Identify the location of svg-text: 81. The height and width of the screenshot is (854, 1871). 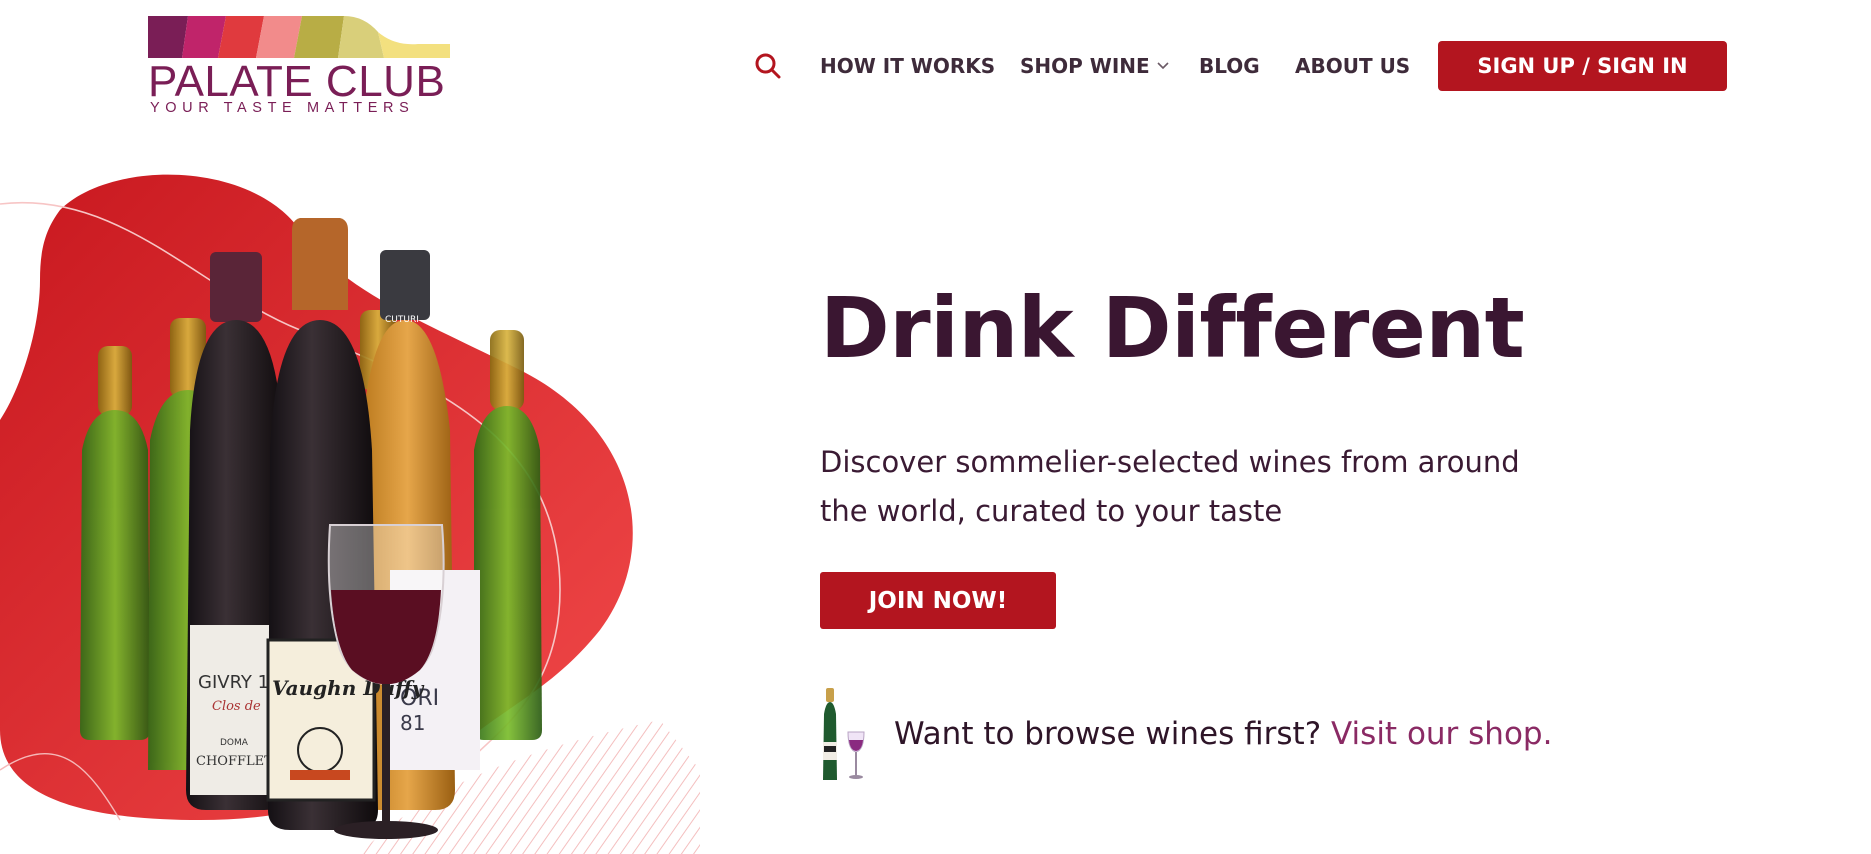
(412, 723).